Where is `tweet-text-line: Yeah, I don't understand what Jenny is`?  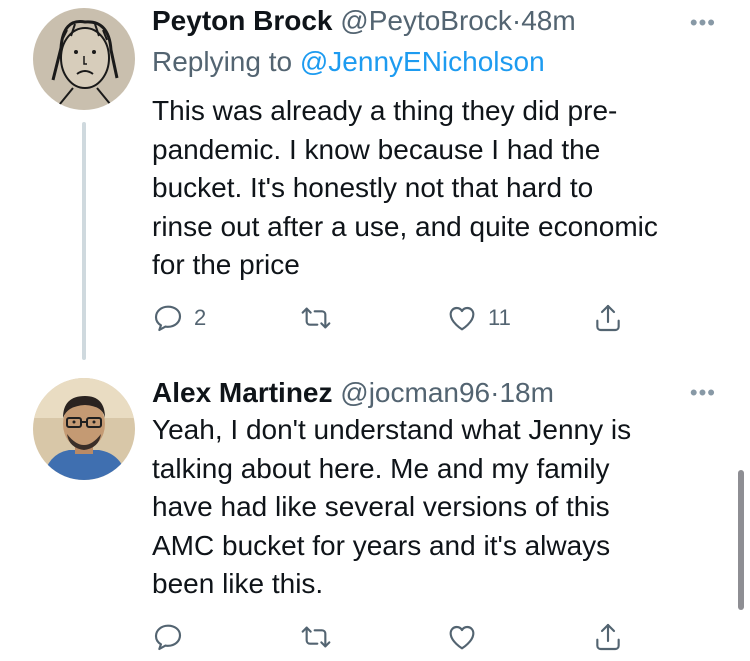 tweet-text-line: Yeah, I don't understand what Jenny is is located at coordinates (392, 429).